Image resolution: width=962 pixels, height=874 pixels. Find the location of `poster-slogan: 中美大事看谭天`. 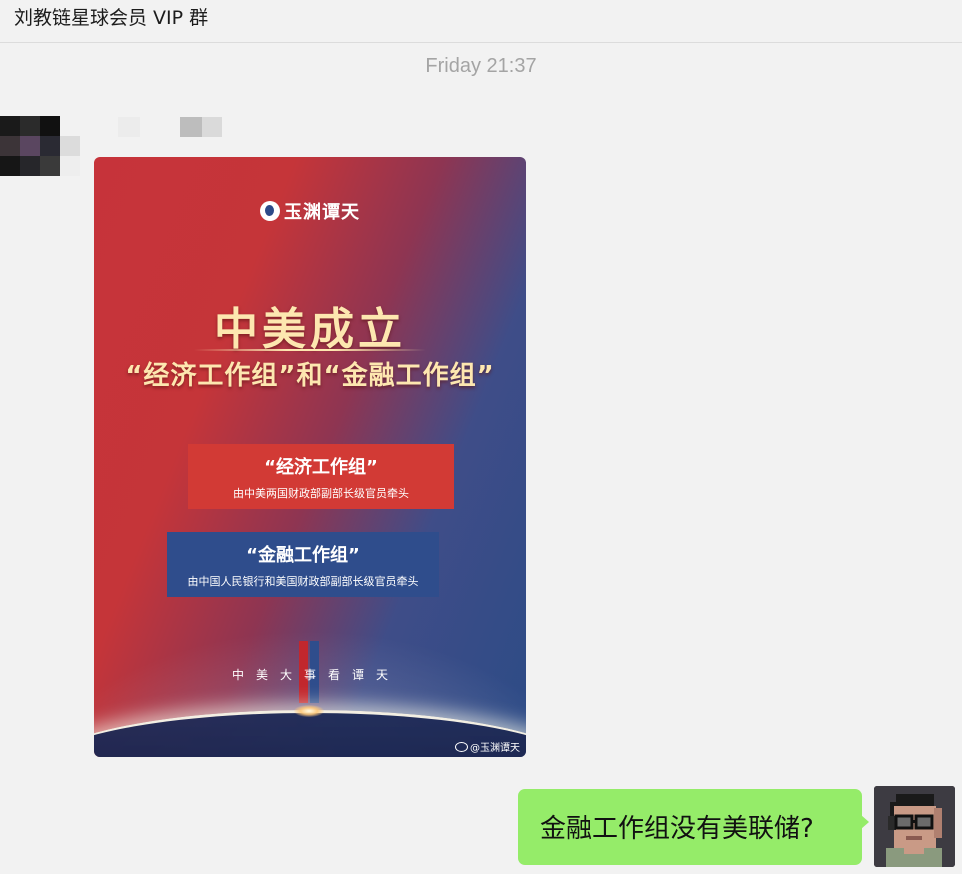

poster-slogan: 中美大事看谭天 is located at coordinates (315, 675).